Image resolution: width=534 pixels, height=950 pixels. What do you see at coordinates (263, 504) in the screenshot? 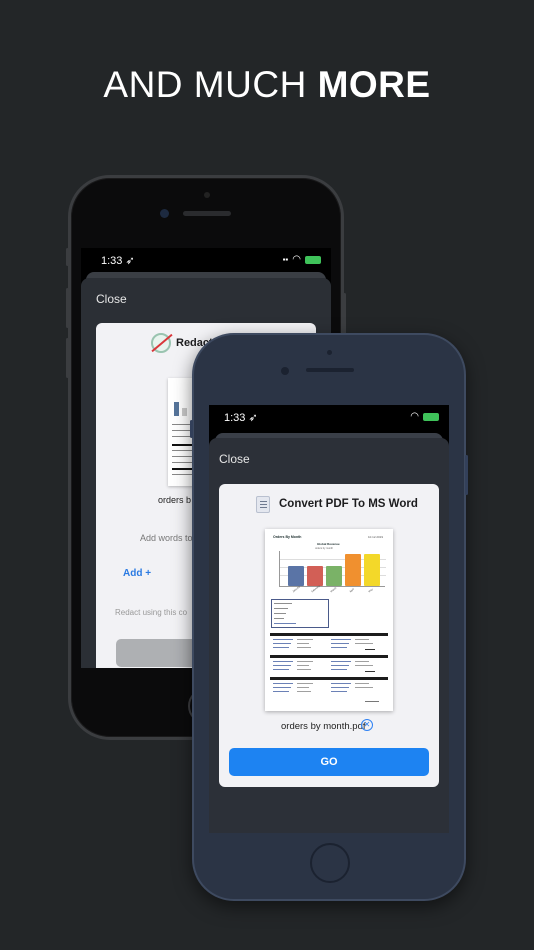
I see `word-document-icon` at bounding box center [263, 504].